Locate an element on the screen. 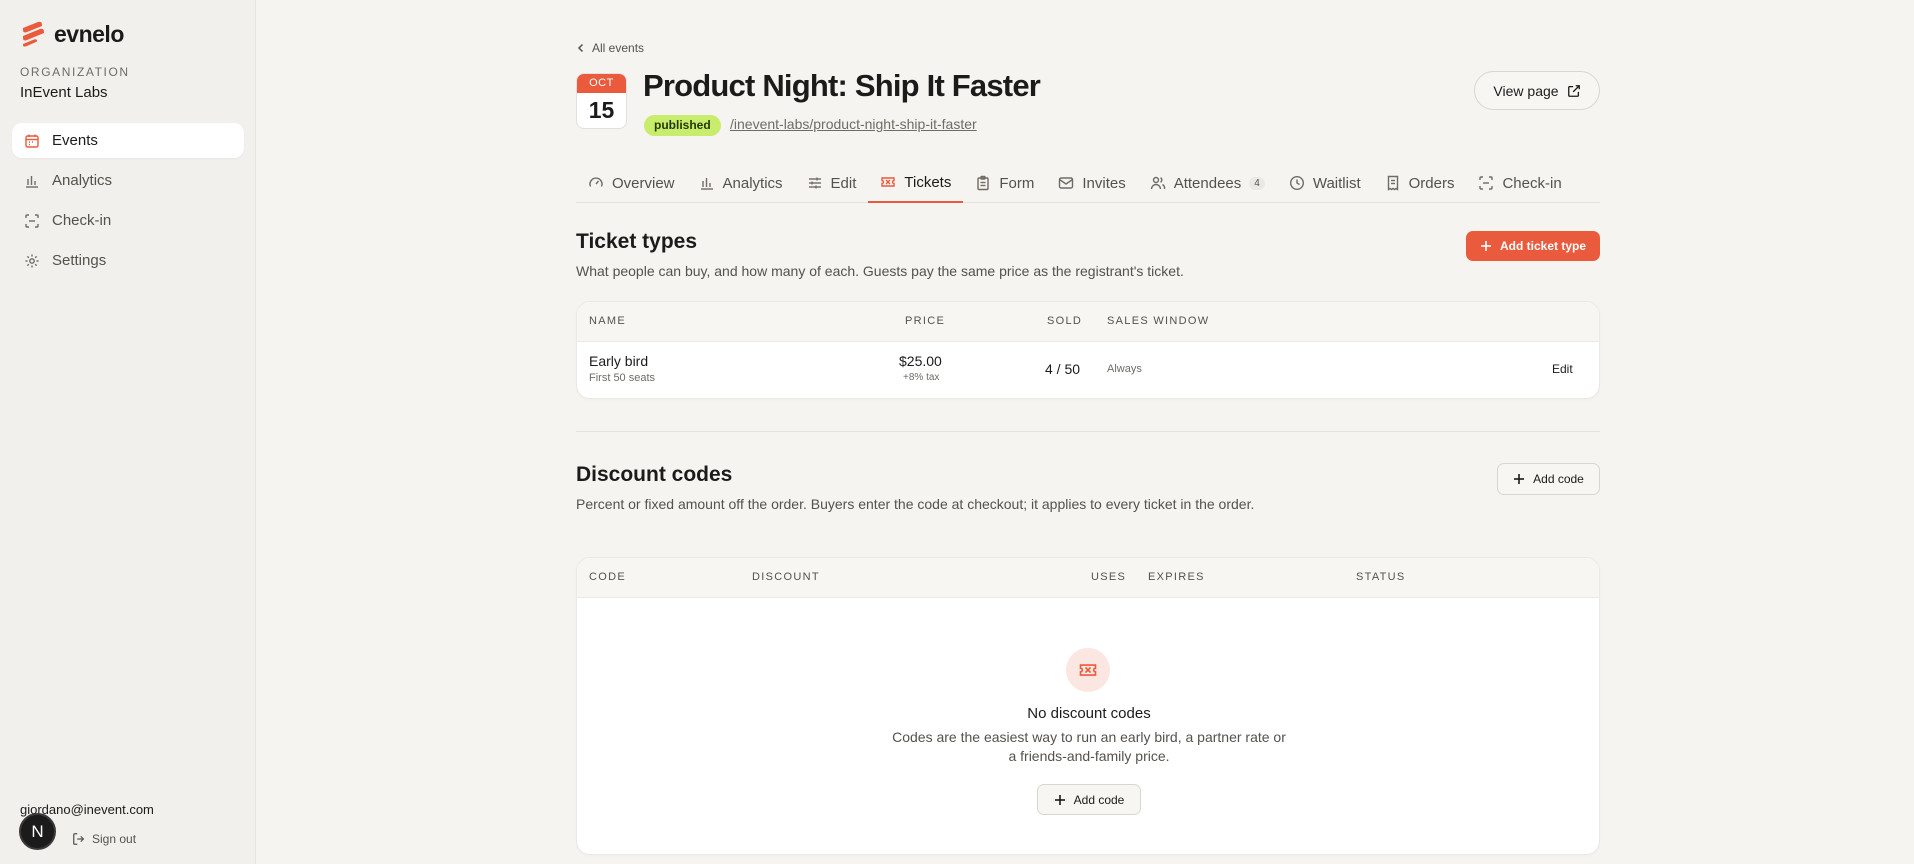 The width and height of the screenshot is (1914, 864). sidebar-item-events: Events is located at coordinates (128, 140).